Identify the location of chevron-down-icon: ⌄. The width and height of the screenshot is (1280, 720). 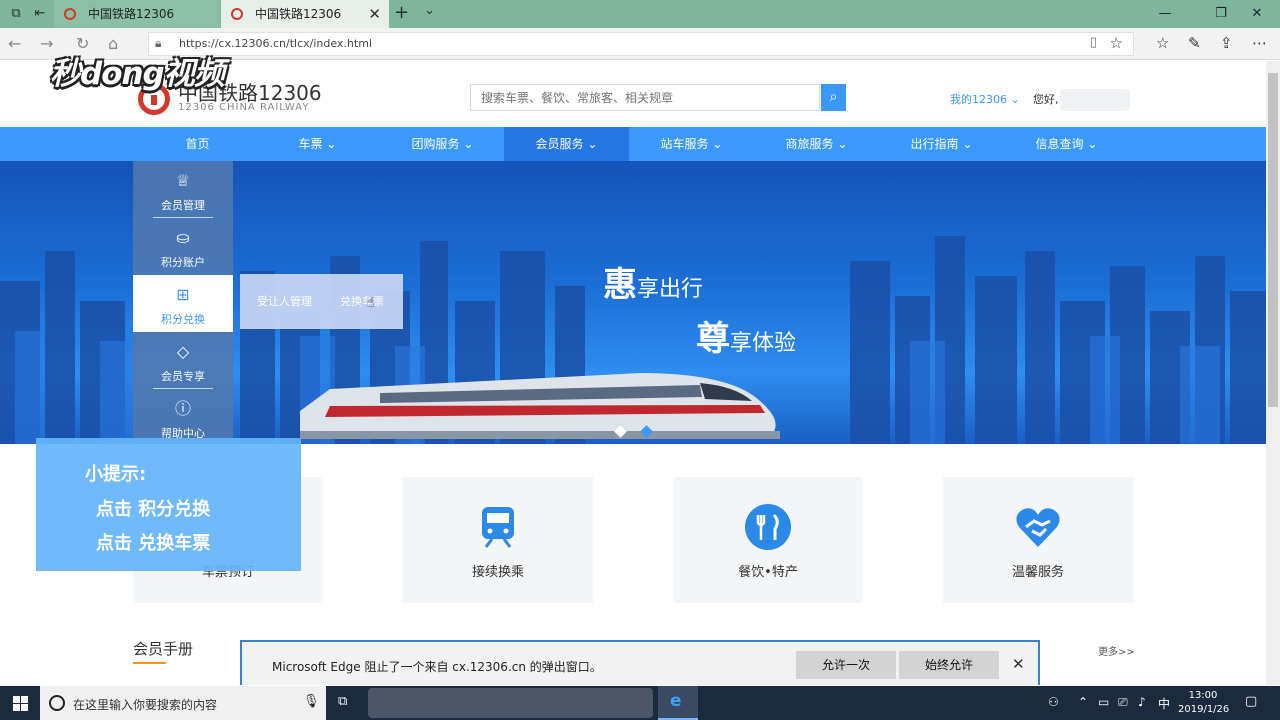
(429, 10).